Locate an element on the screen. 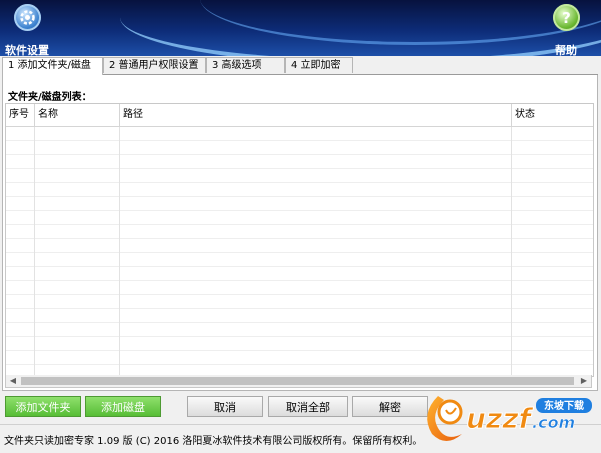 The height and width of the screenshot is (453, 601). cancel-all-button: 取消全部 is located at coordinates (308, 406).